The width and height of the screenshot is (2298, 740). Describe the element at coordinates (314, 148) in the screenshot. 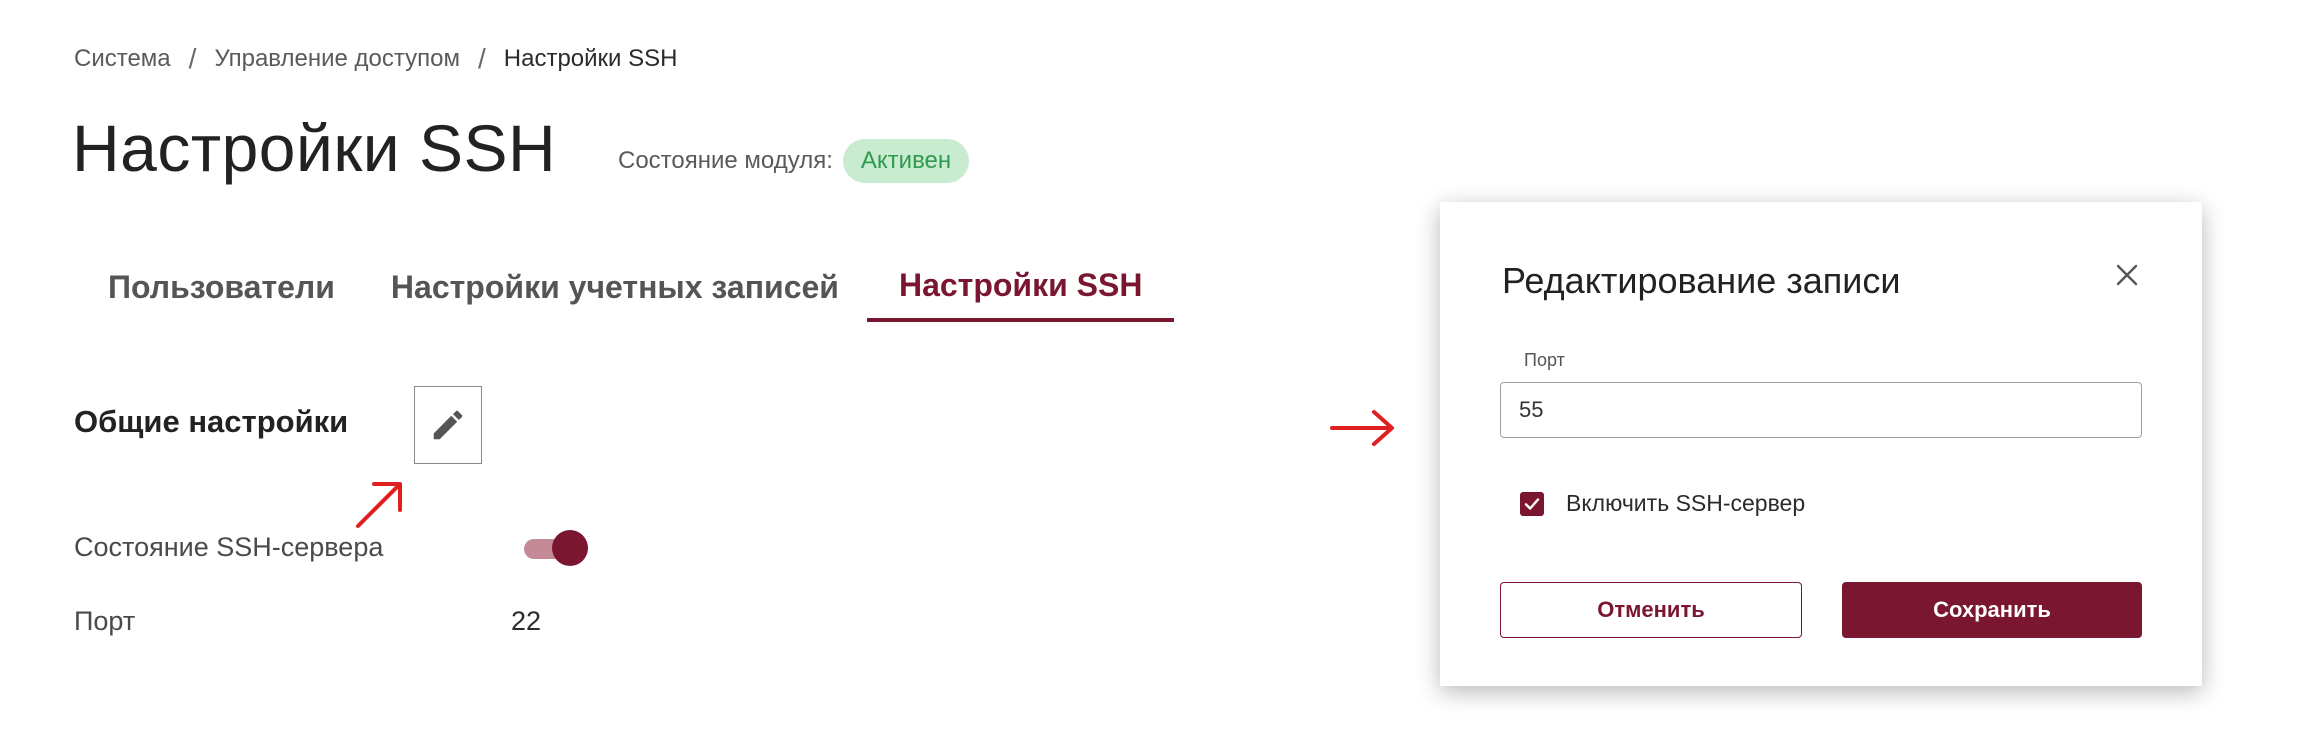

I see `page-title: Настройки SSH` at that location.